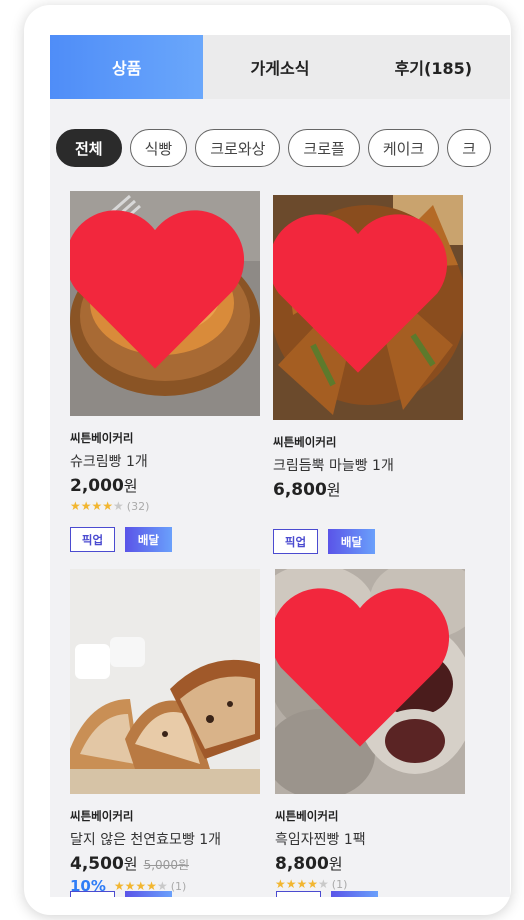 Image resolution: width=524 pixels, height=920 pixels. I want to click on product-price: 6,800원, so click(307, 490).